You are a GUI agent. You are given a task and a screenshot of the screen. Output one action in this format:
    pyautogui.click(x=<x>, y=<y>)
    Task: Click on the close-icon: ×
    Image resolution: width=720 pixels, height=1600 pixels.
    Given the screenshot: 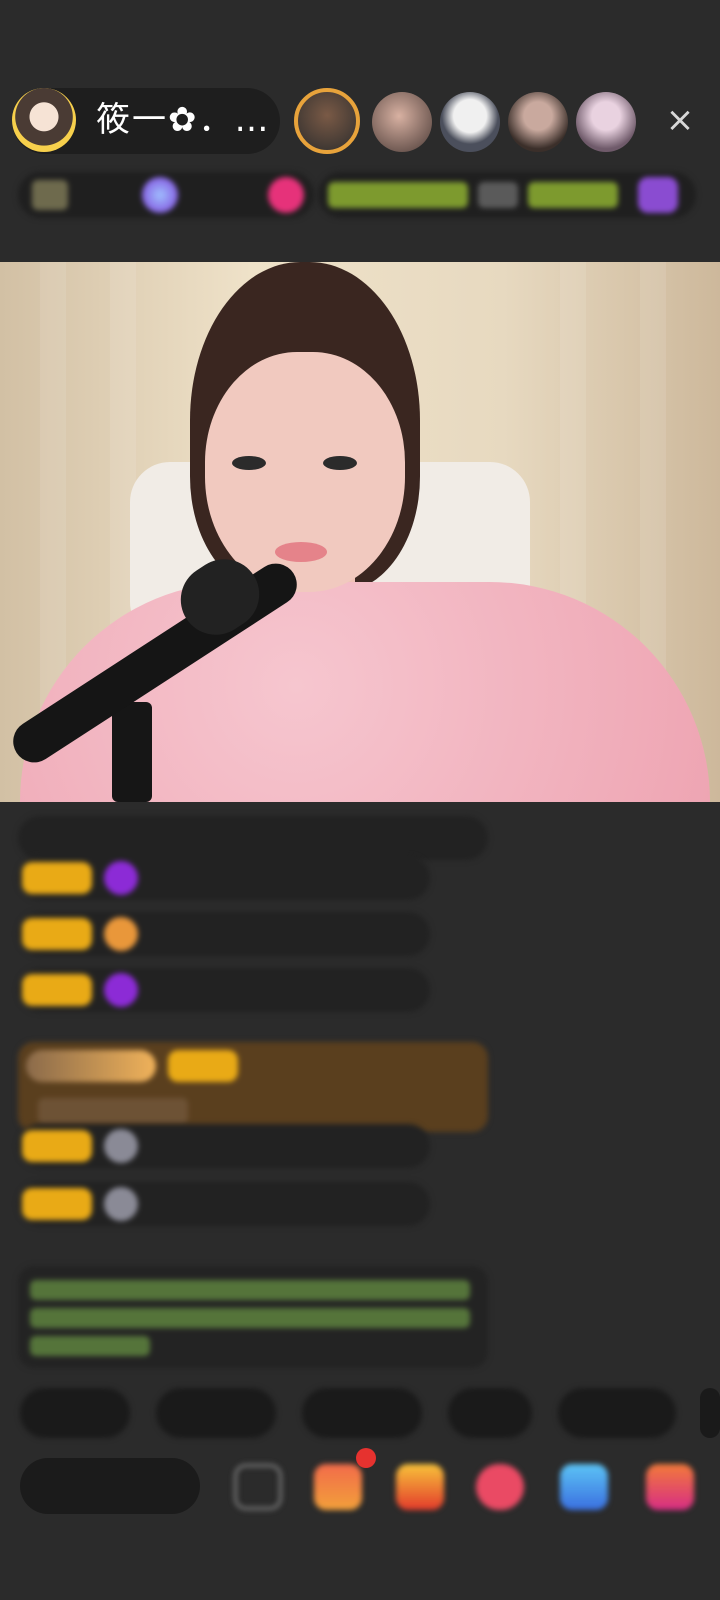 What is the action you would take?
    pyautogui.click(x=680, y=120)
    